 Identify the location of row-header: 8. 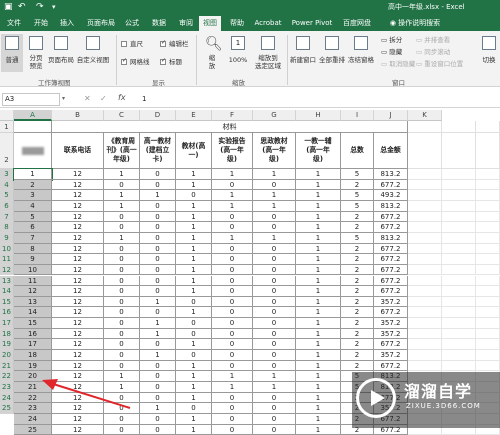
(7, 227).